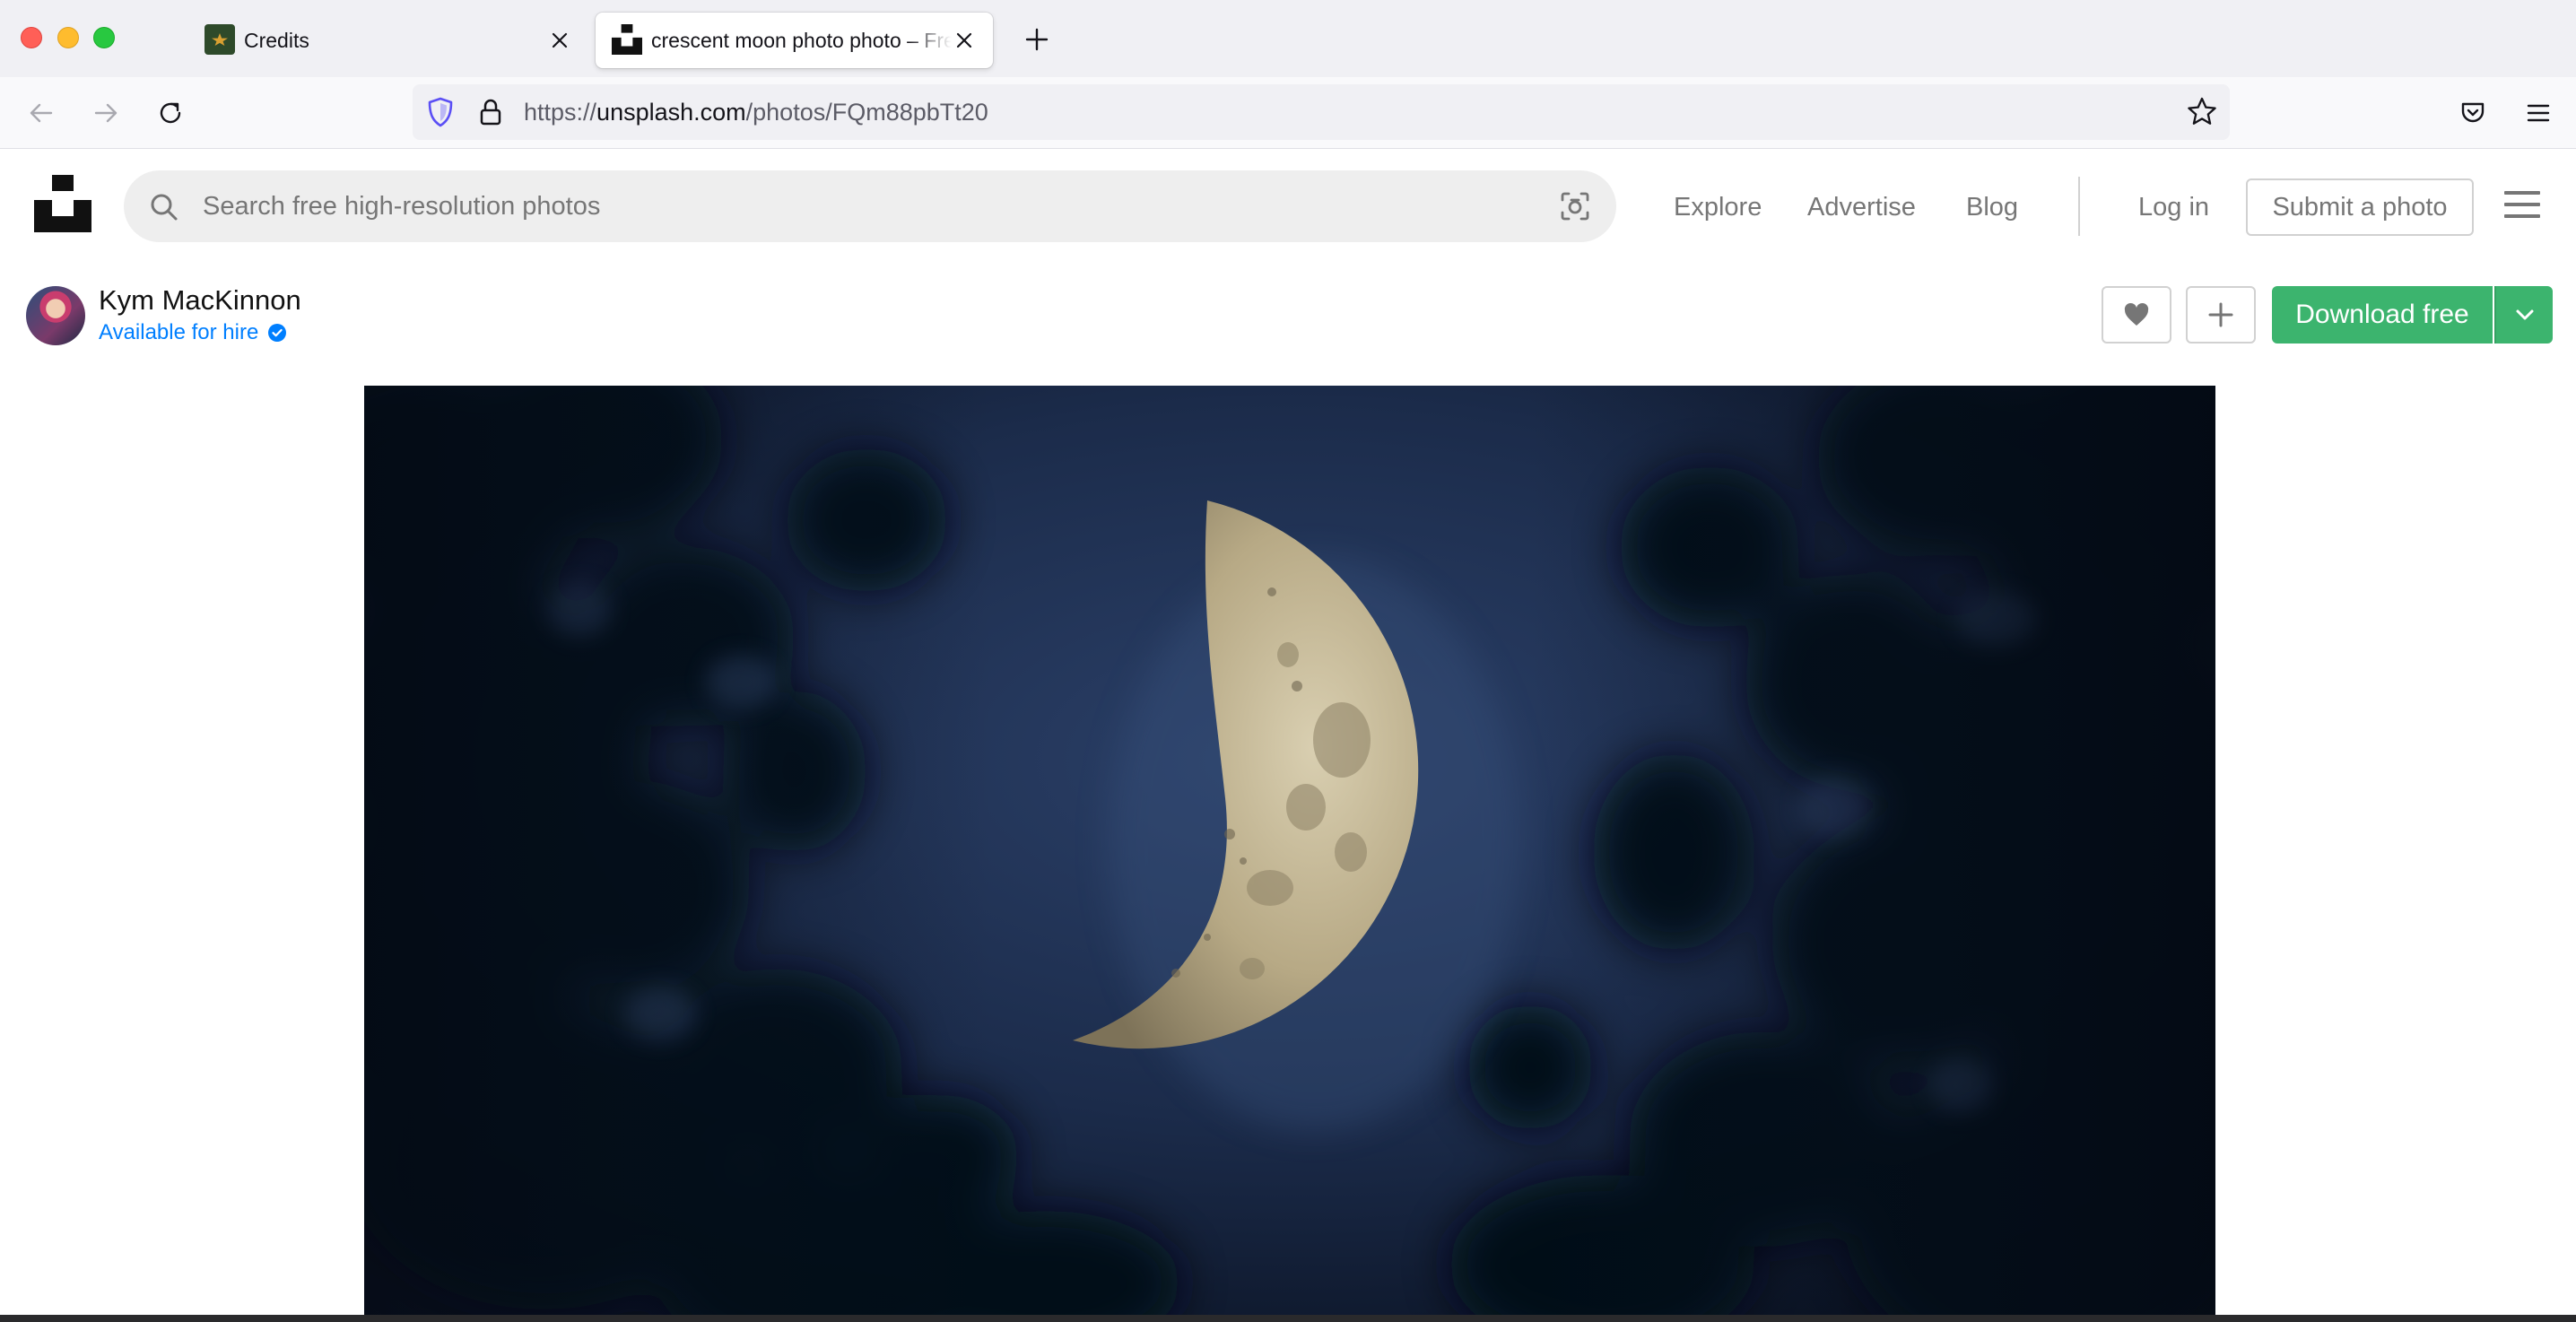 The image size is (2576, 1322). I want to click on search-input, so click(830, 206).